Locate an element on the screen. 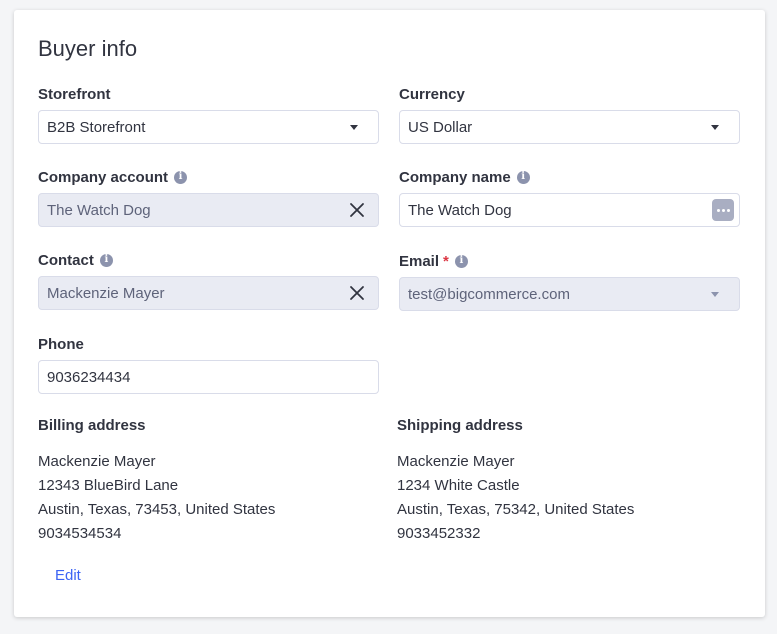  storefront-select: B2B Storefront is located at coordinates (208, 127).